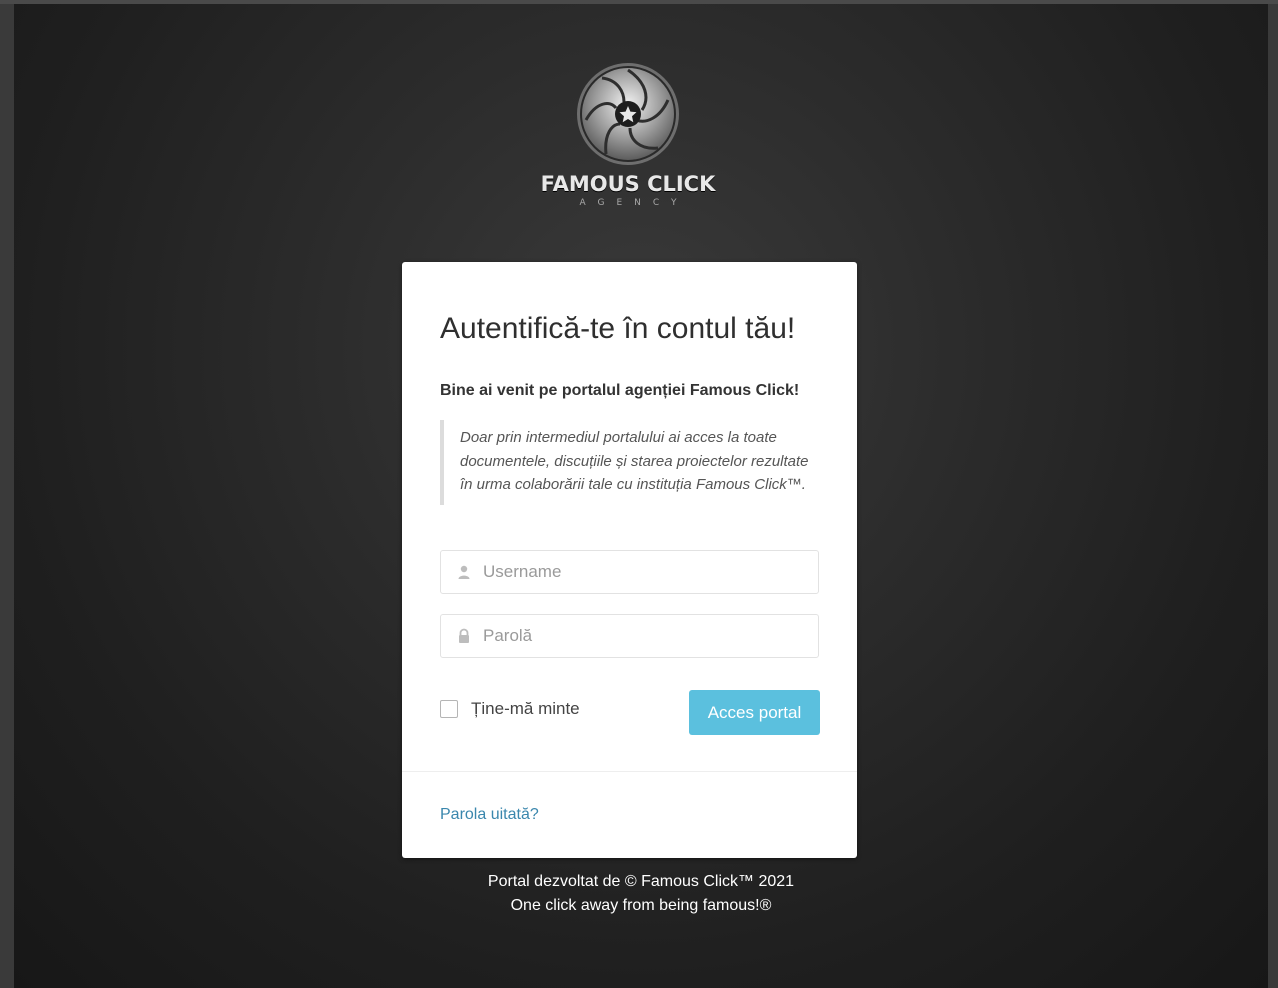  I want to click on forgot-password-link: Parola uitată?, so click(489, 815).